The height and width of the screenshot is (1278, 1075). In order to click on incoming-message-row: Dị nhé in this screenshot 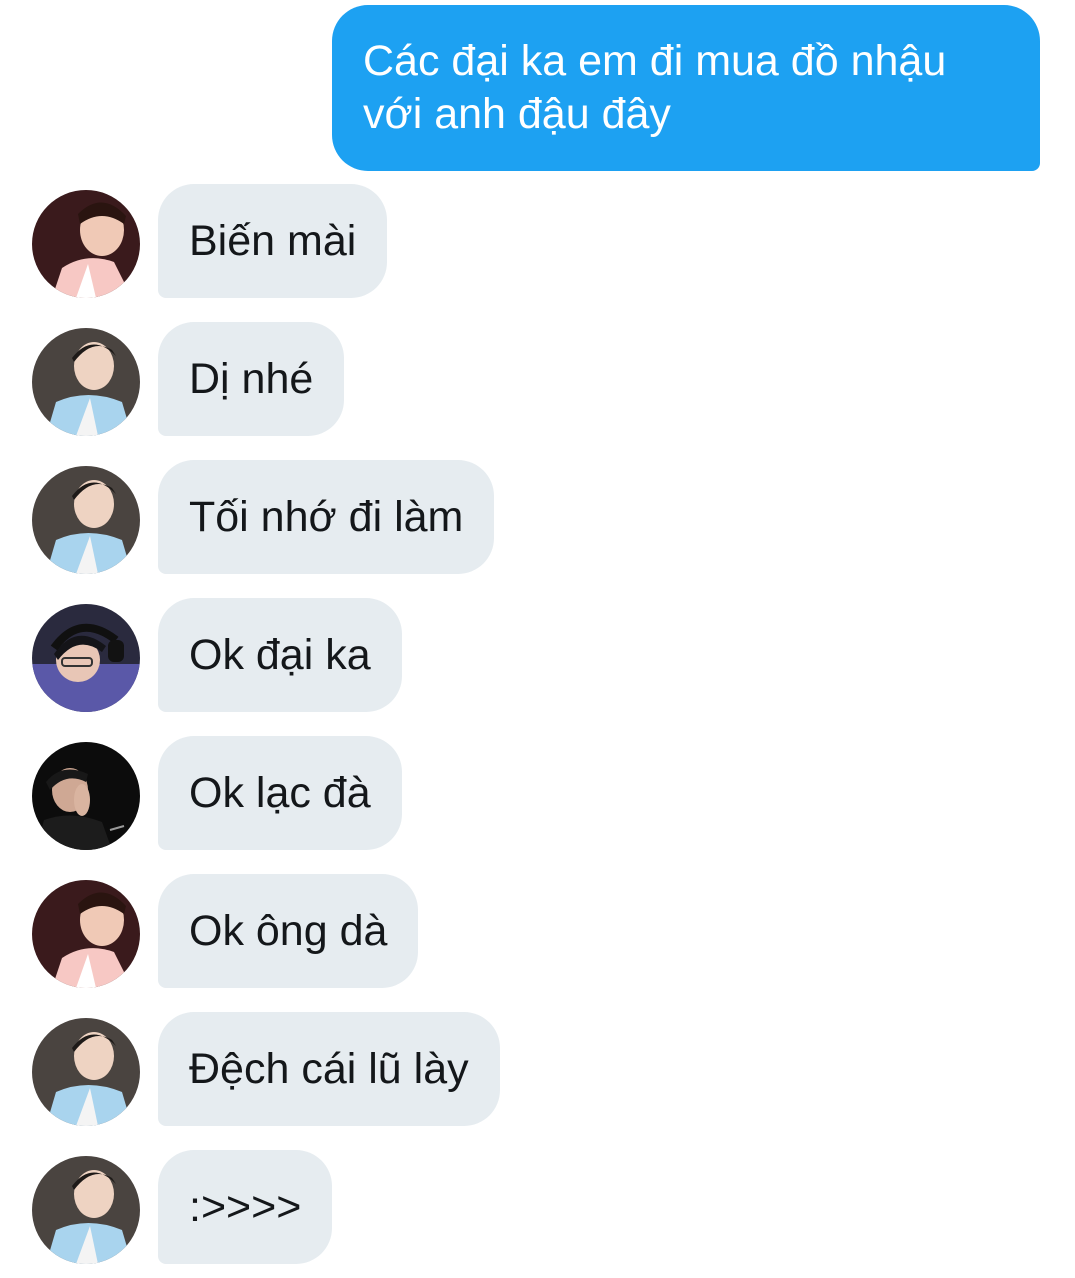, I will do `click(537, 379)`.